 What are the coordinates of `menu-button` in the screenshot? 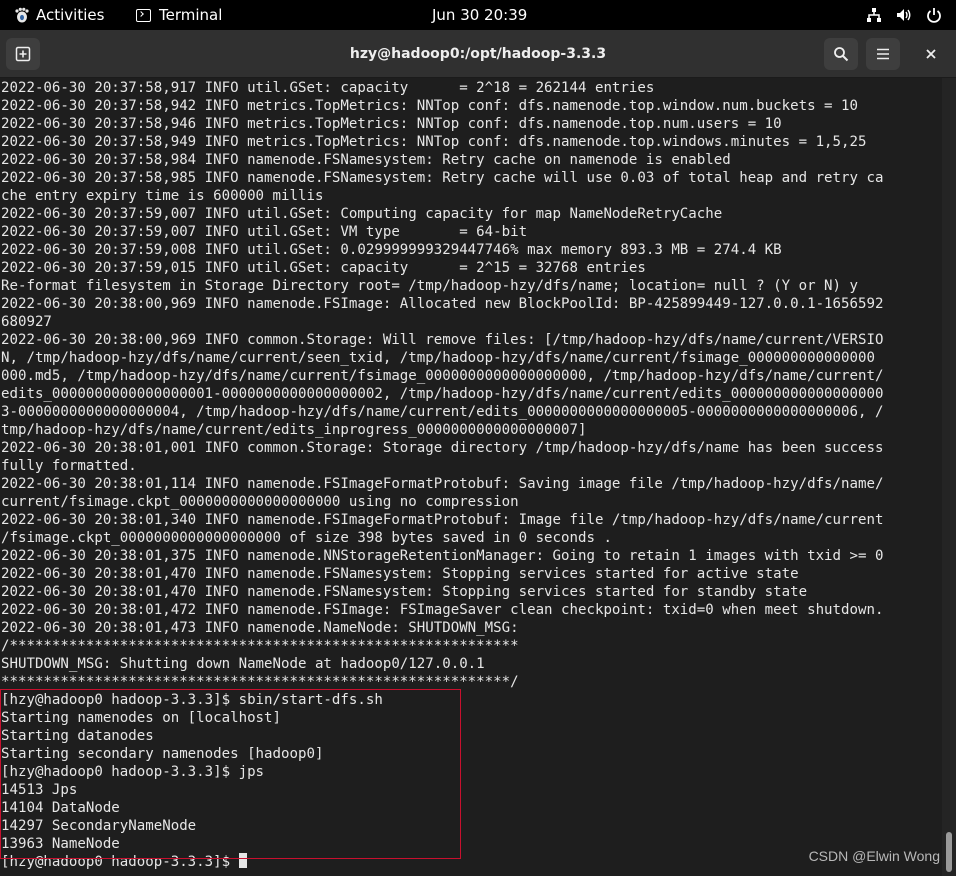 It's located at (883, 54).